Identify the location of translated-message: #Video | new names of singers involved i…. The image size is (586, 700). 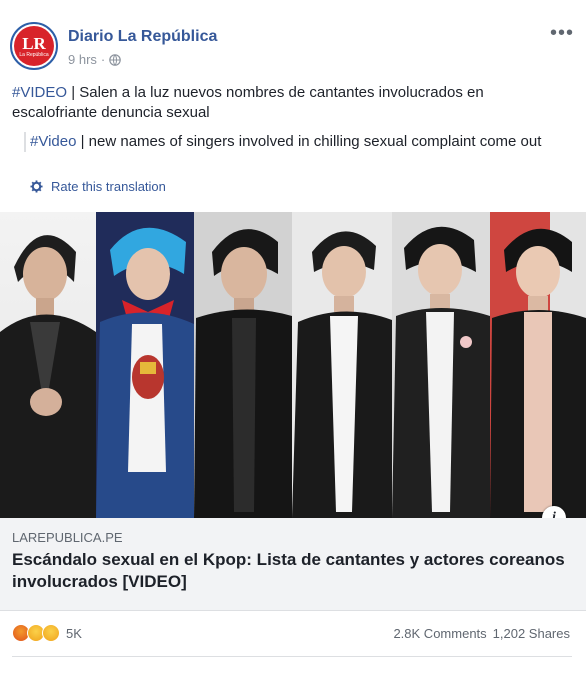
(301, 142).